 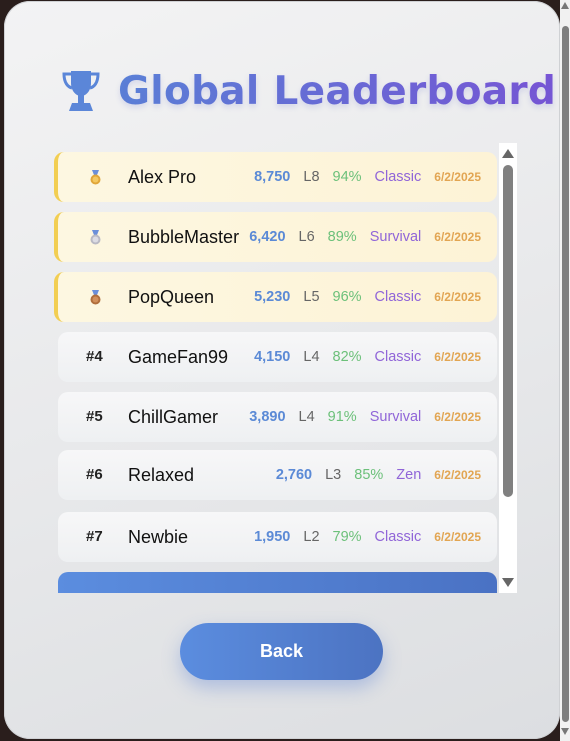 I want to click on trophy-icon, so click(x=81, y=91).